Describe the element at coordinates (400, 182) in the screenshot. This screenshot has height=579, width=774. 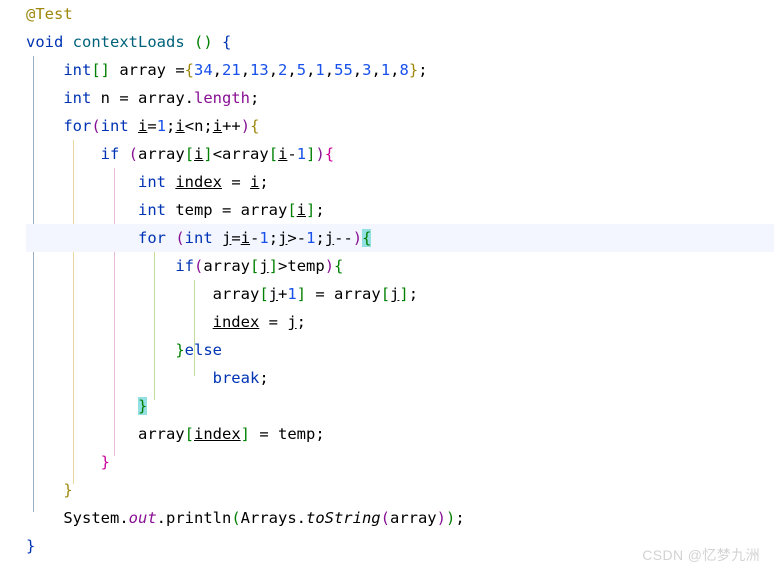
I see `code-line: int index = i;` at that location.